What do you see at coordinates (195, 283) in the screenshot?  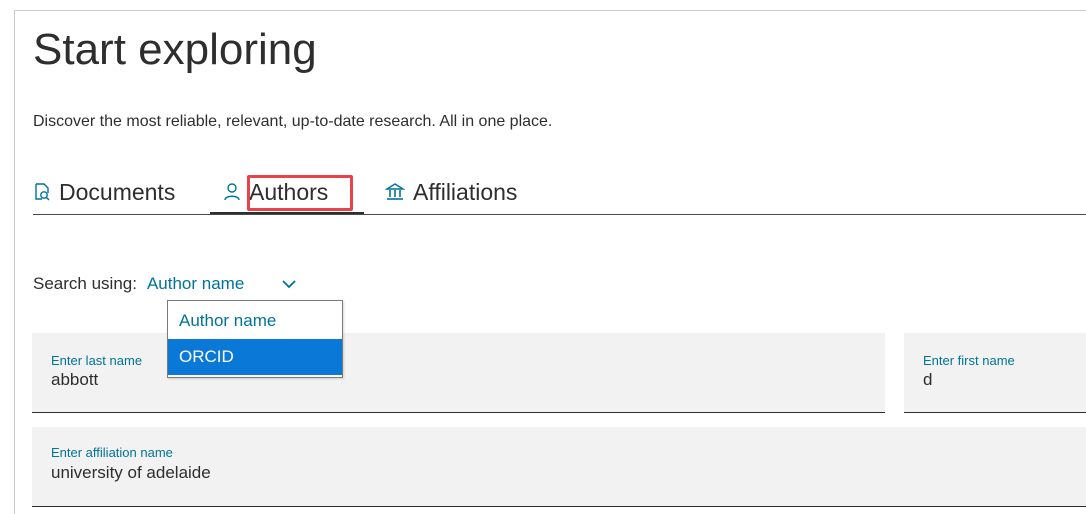 I see `search-using-selected-value: Author name` at bounding box center [195, 283].